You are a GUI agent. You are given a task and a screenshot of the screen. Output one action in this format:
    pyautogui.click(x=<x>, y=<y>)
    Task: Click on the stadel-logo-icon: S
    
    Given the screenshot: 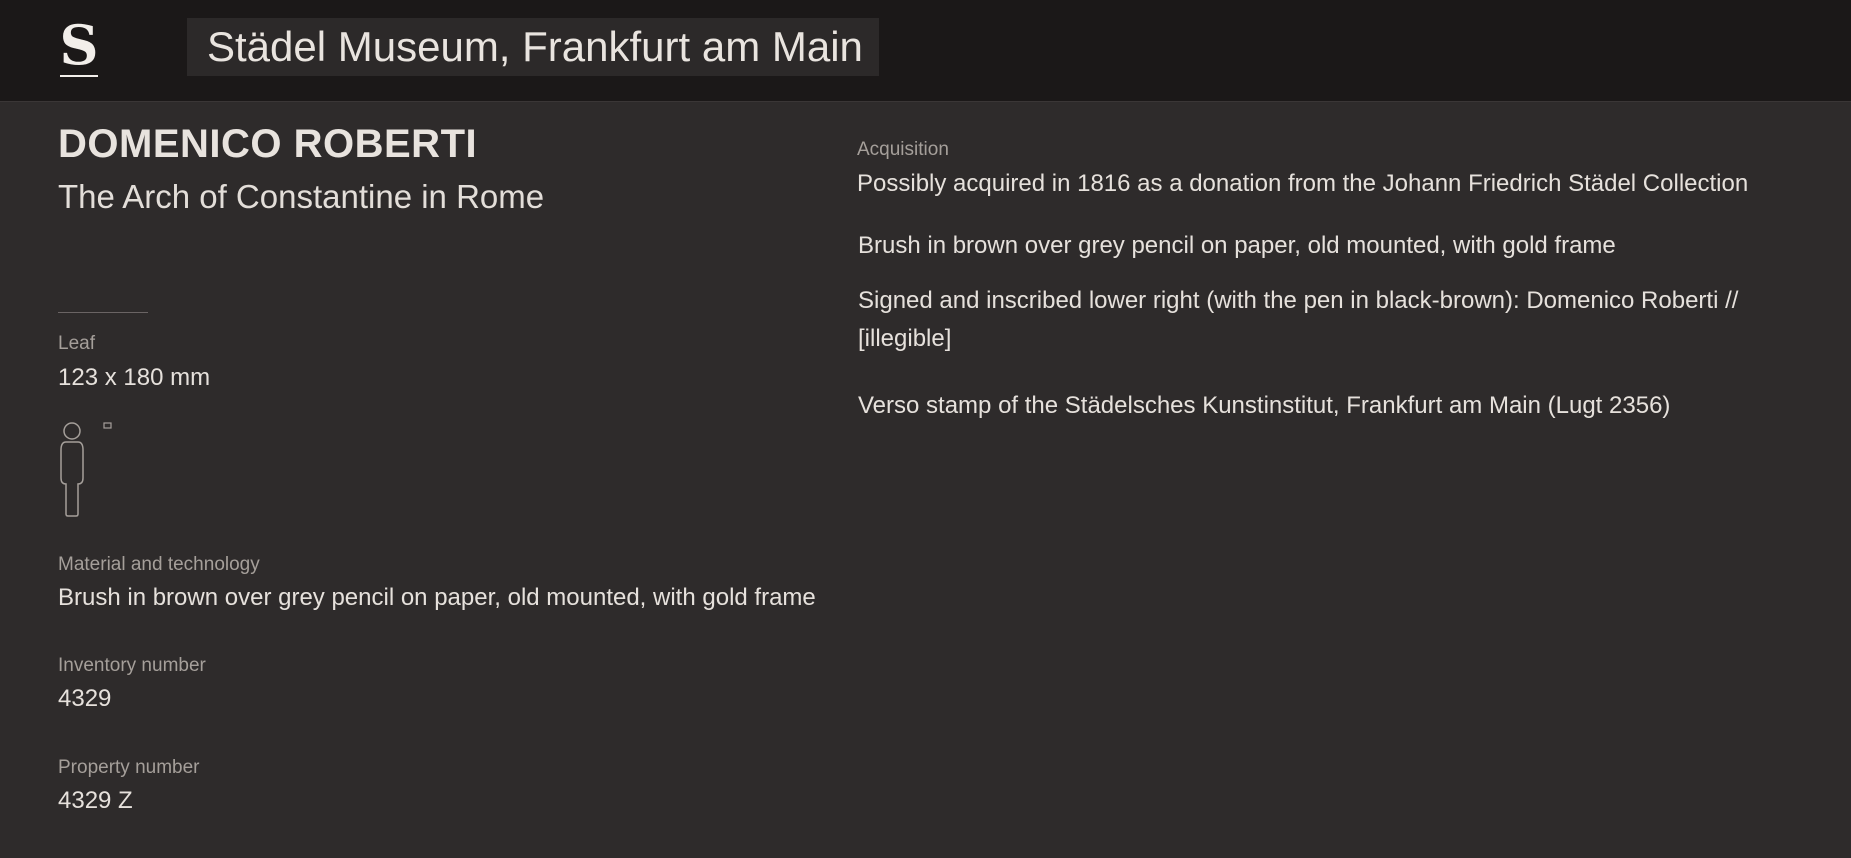 What is the action you would take?
    pyautogui.click(x=79, y=49)
    